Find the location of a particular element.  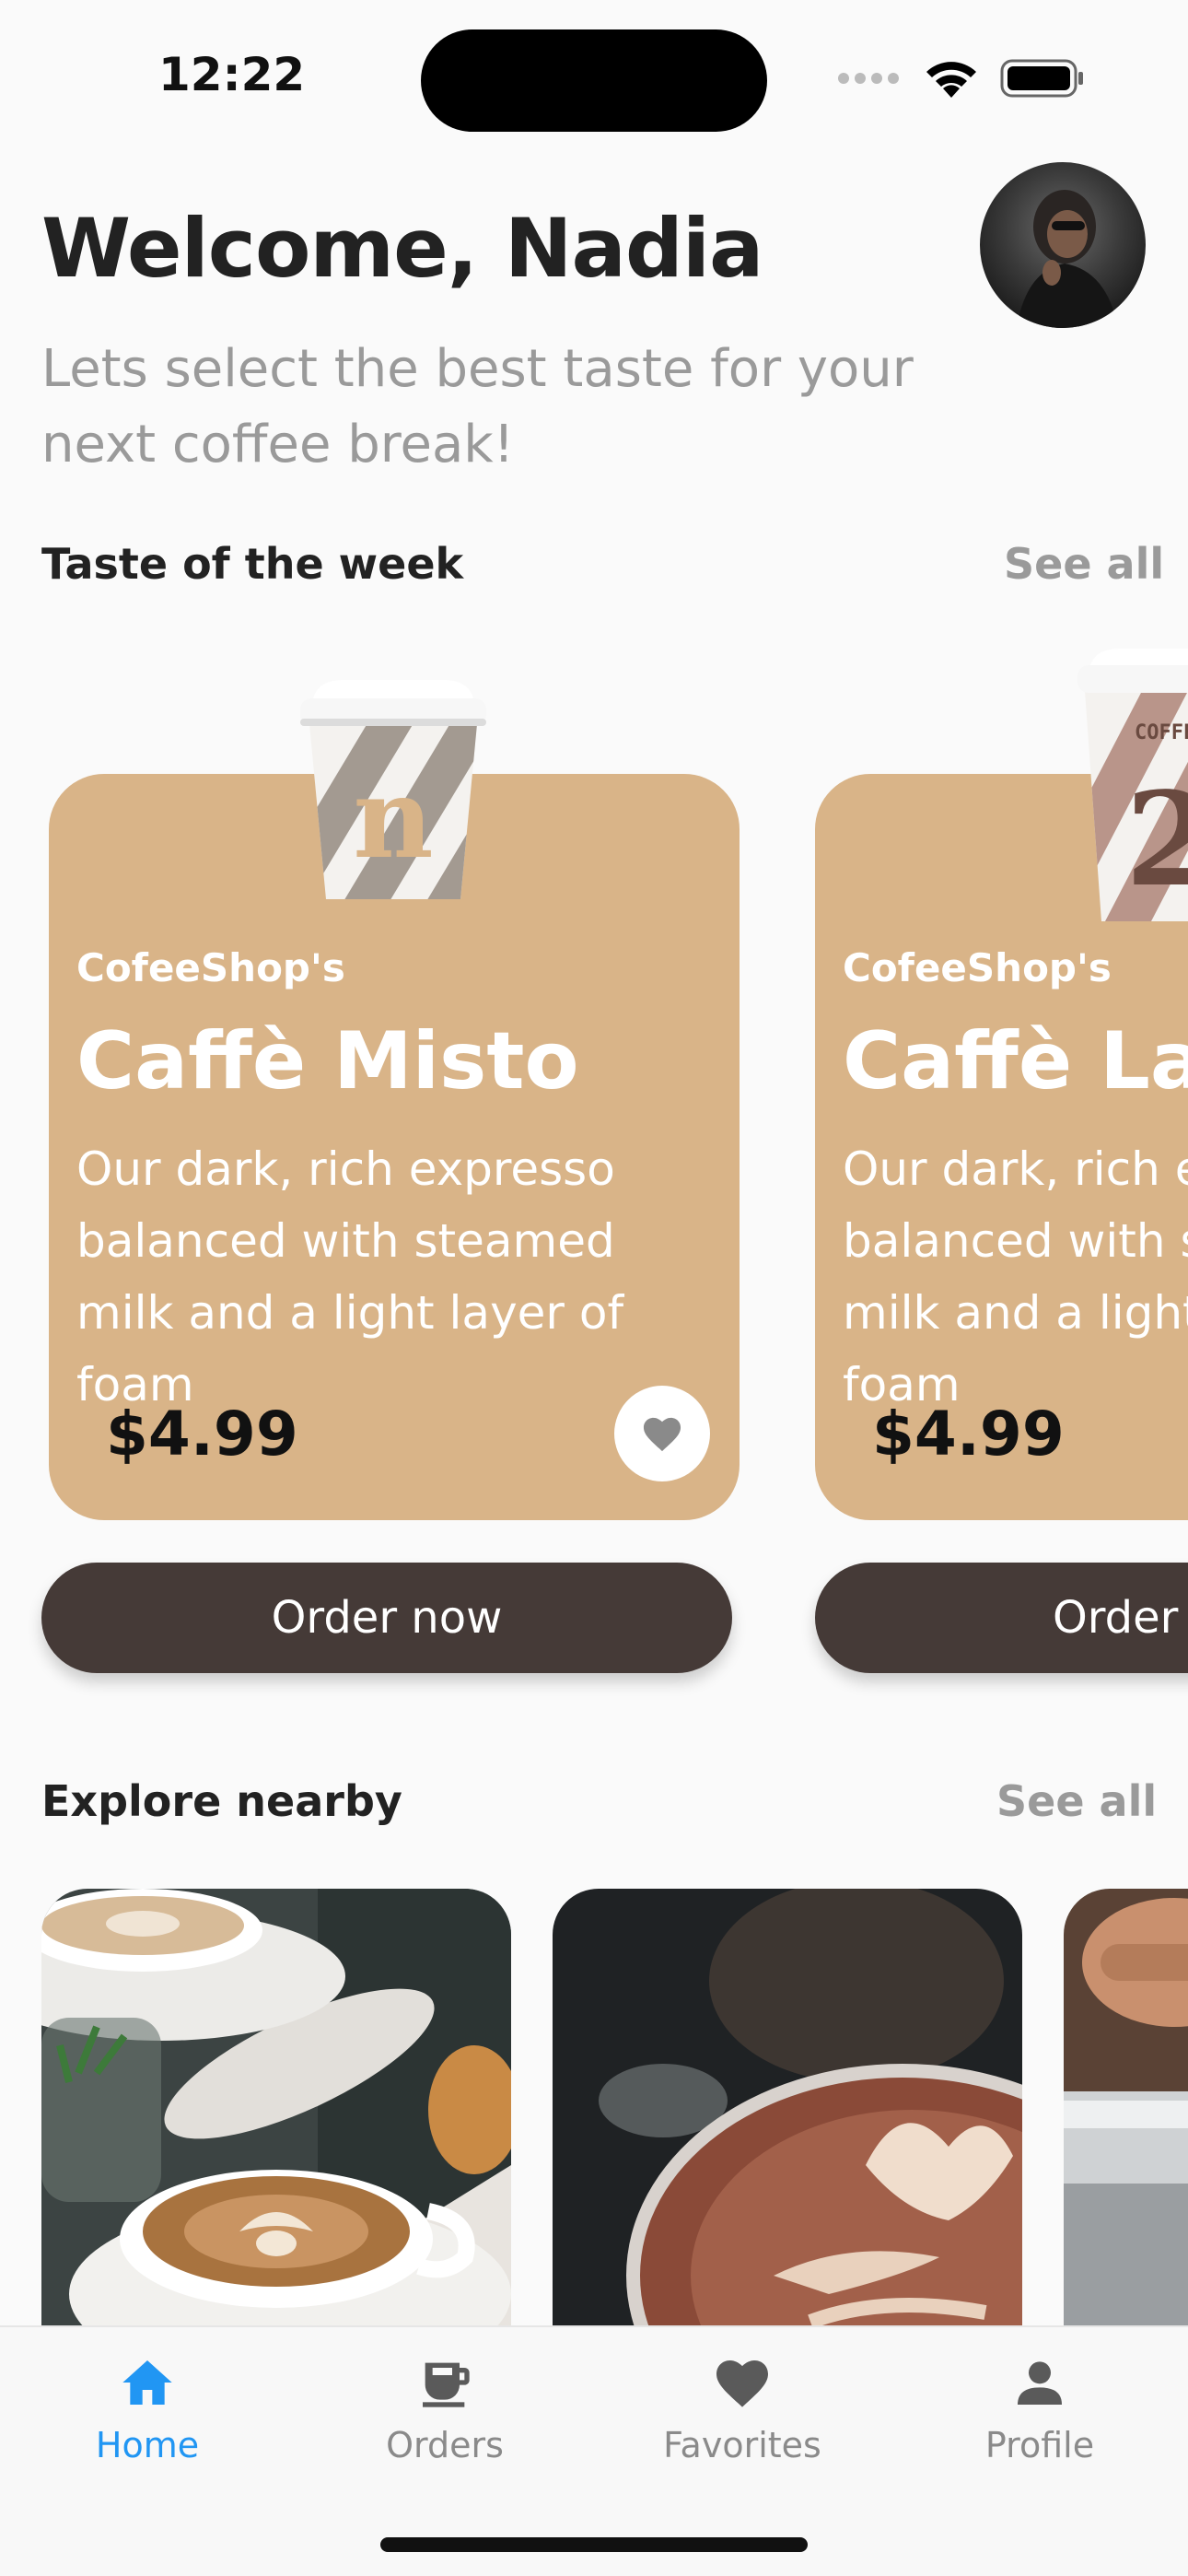

see-all-taste: See all is located at coordinates (1084, 564).